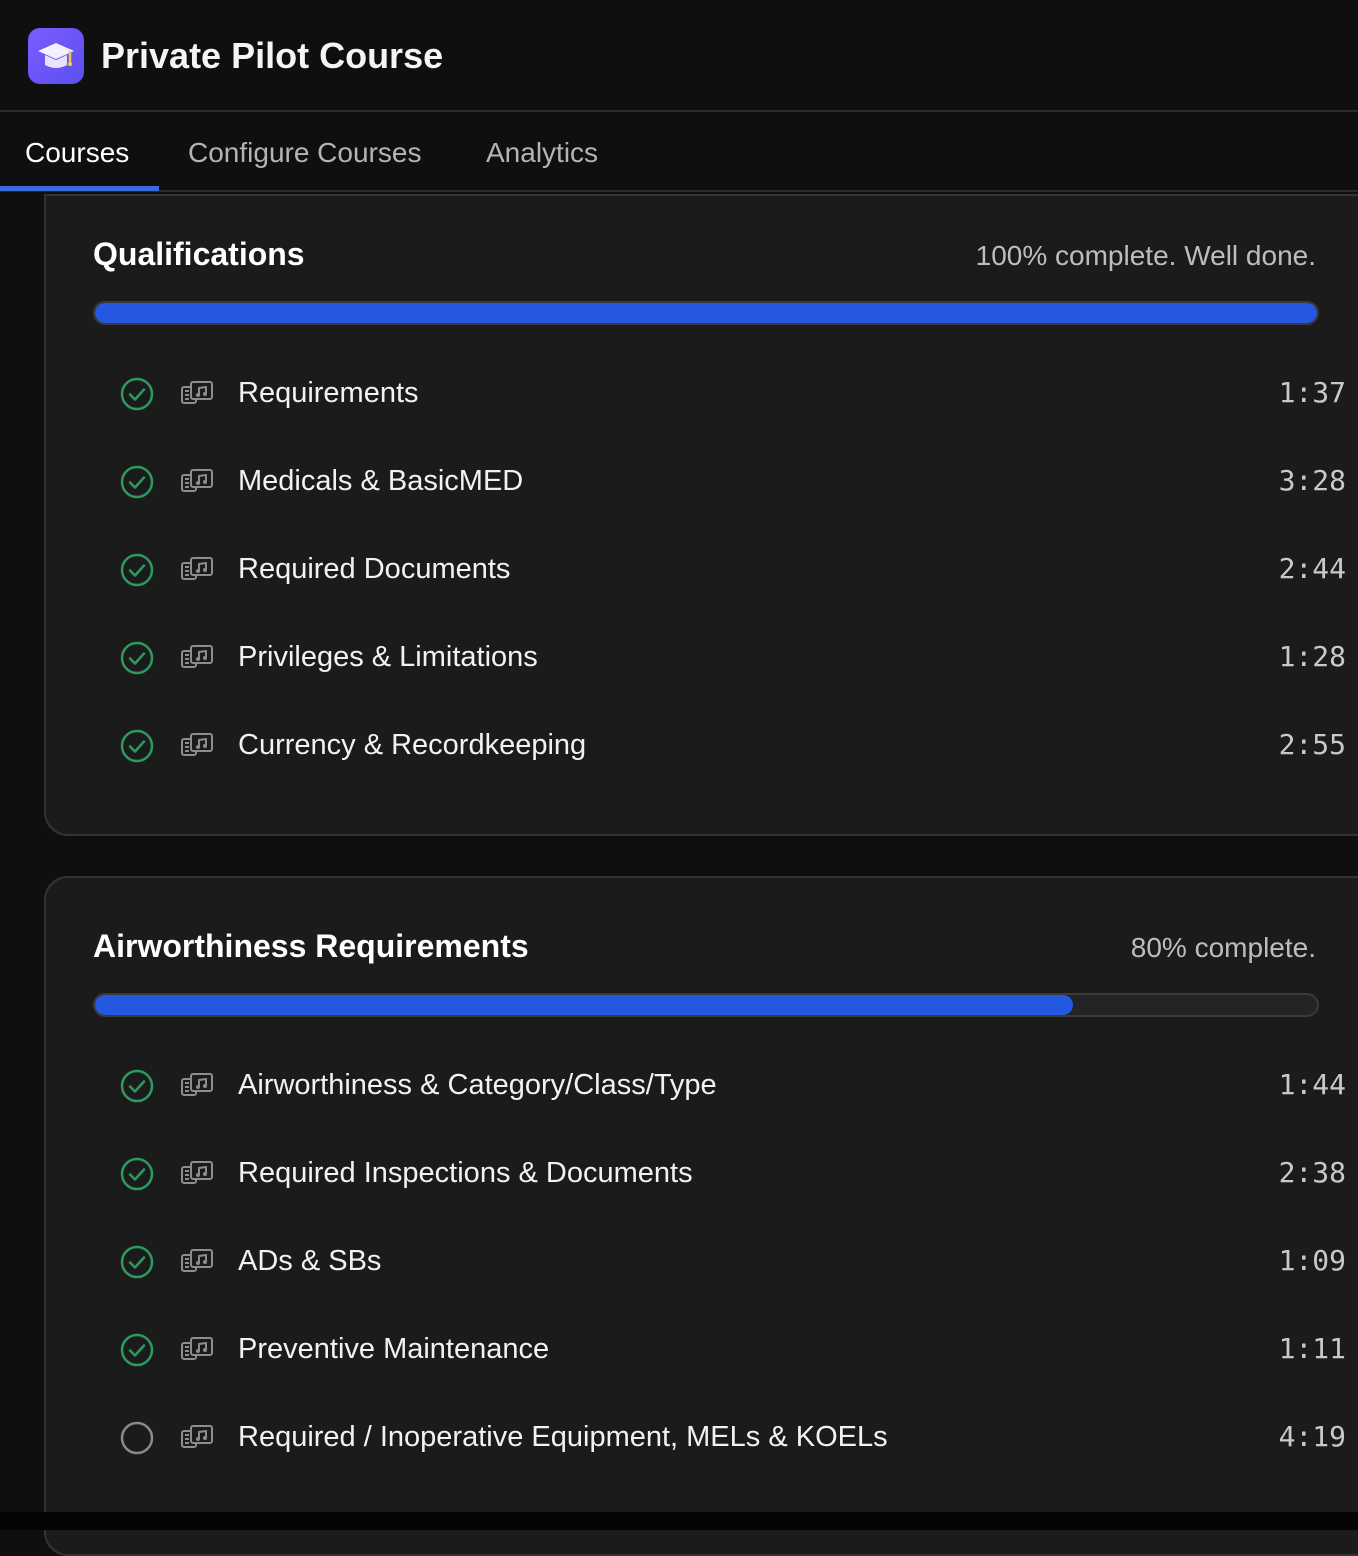  What do you see at coordinates (679, 56) in the screenshot?
I see `app-header: Private Pilot Course` at bounding box center [679, 56].